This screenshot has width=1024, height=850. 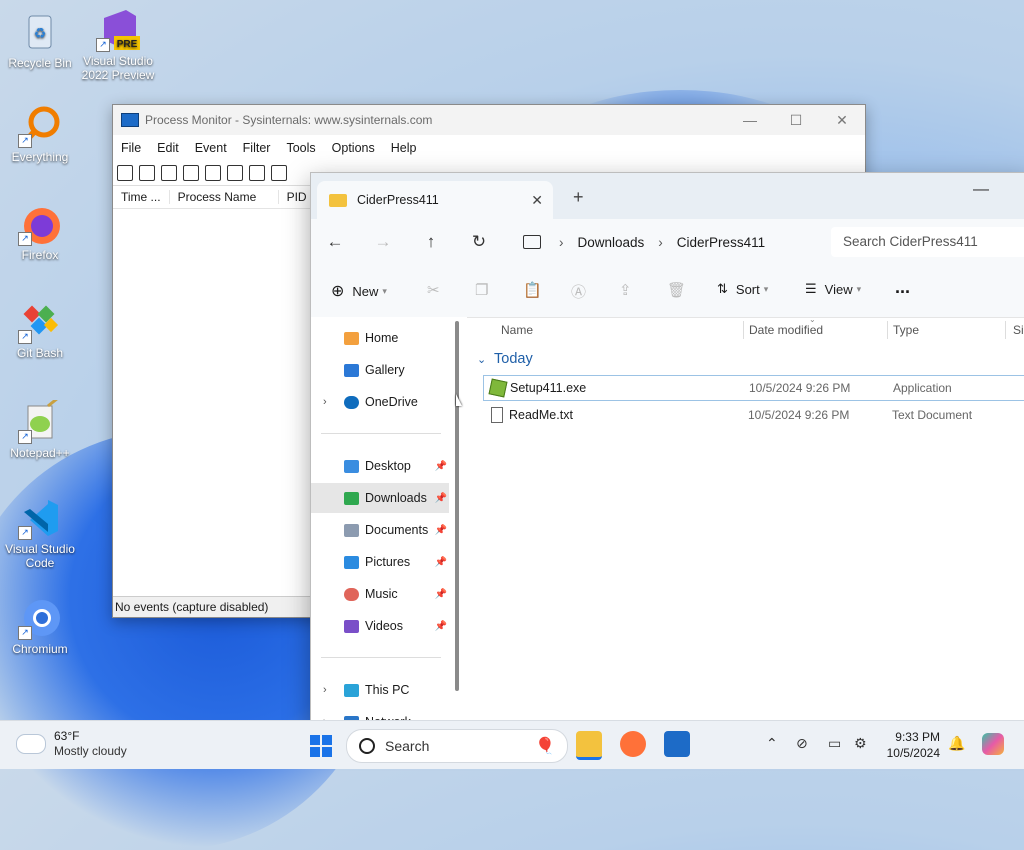 What do you see at coordinates (381, 433) in the screenshot?
I see `nav-divider` at bounding box center [381, 433].